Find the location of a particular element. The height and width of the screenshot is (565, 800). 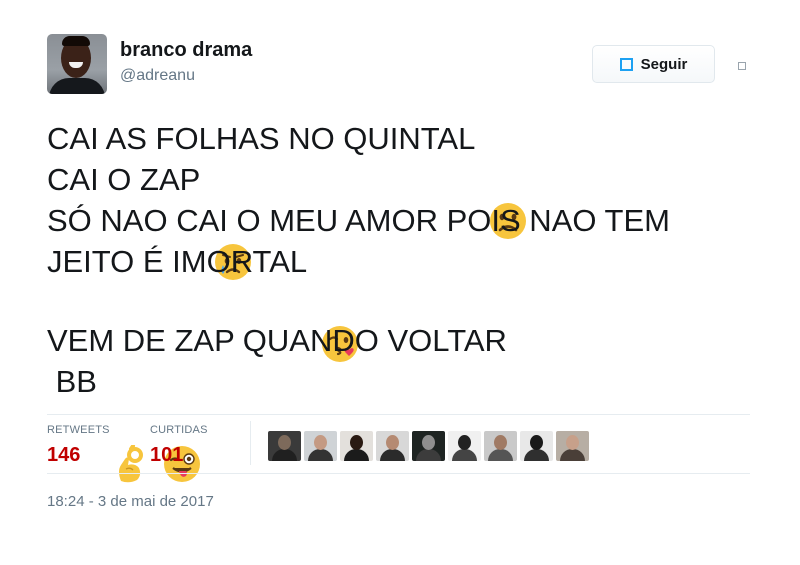

tweet-header: branco drama @adreanu Seguir is located at coordinates (407, 66).